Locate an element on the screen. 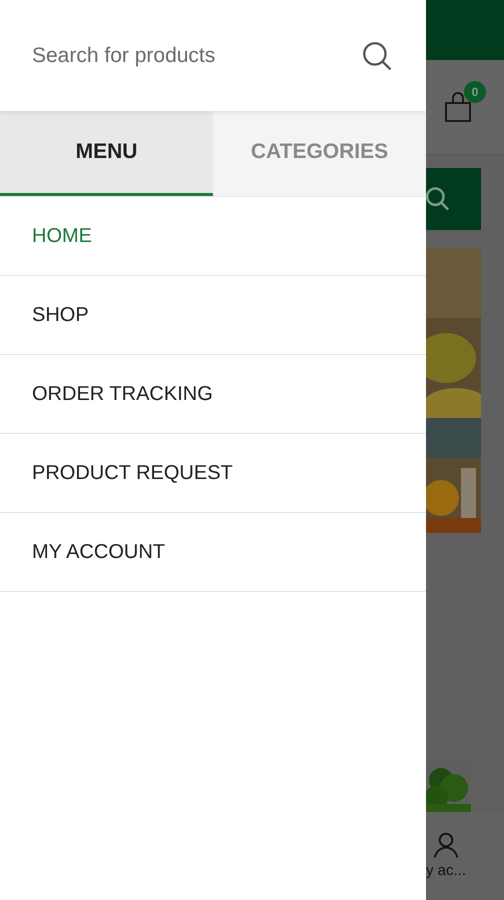 The height and width of the screenshot is (900, 504). user-icon is located at coordinates (446, 845).